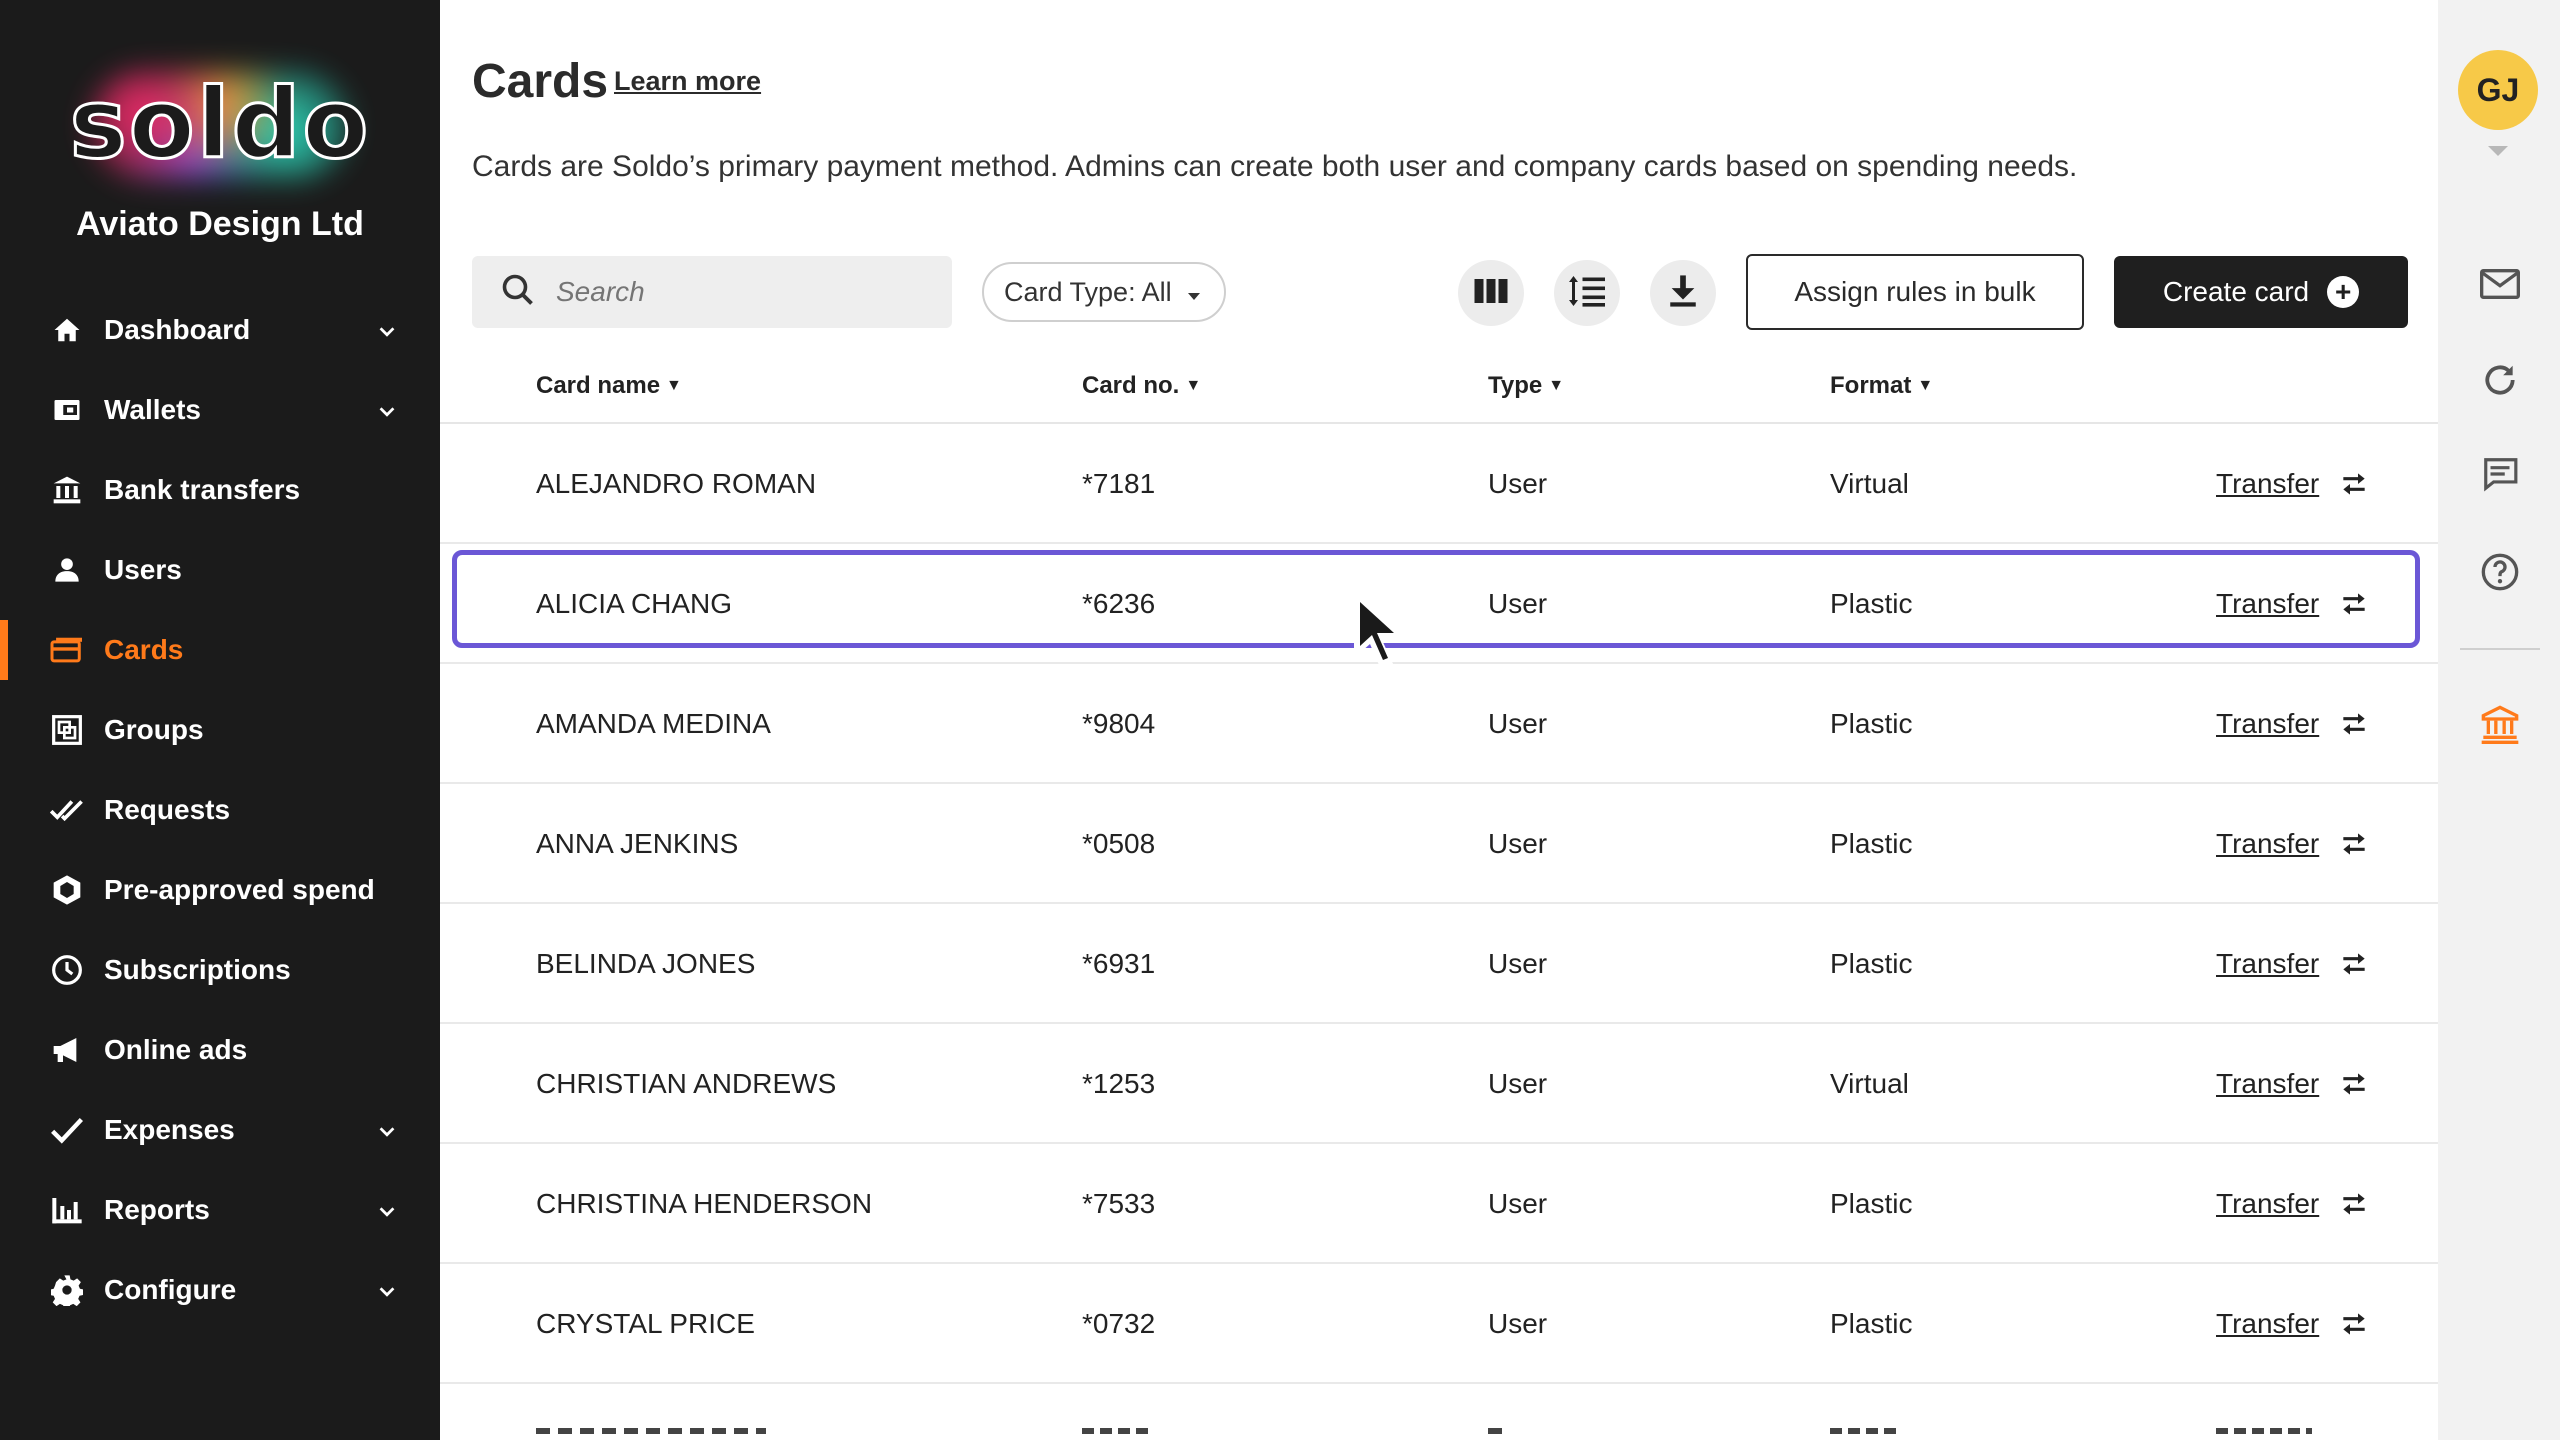 This screenshot has width=2560, height=1440. I want to click on card-type-filter: Card Type: All, so click(1104, 292).